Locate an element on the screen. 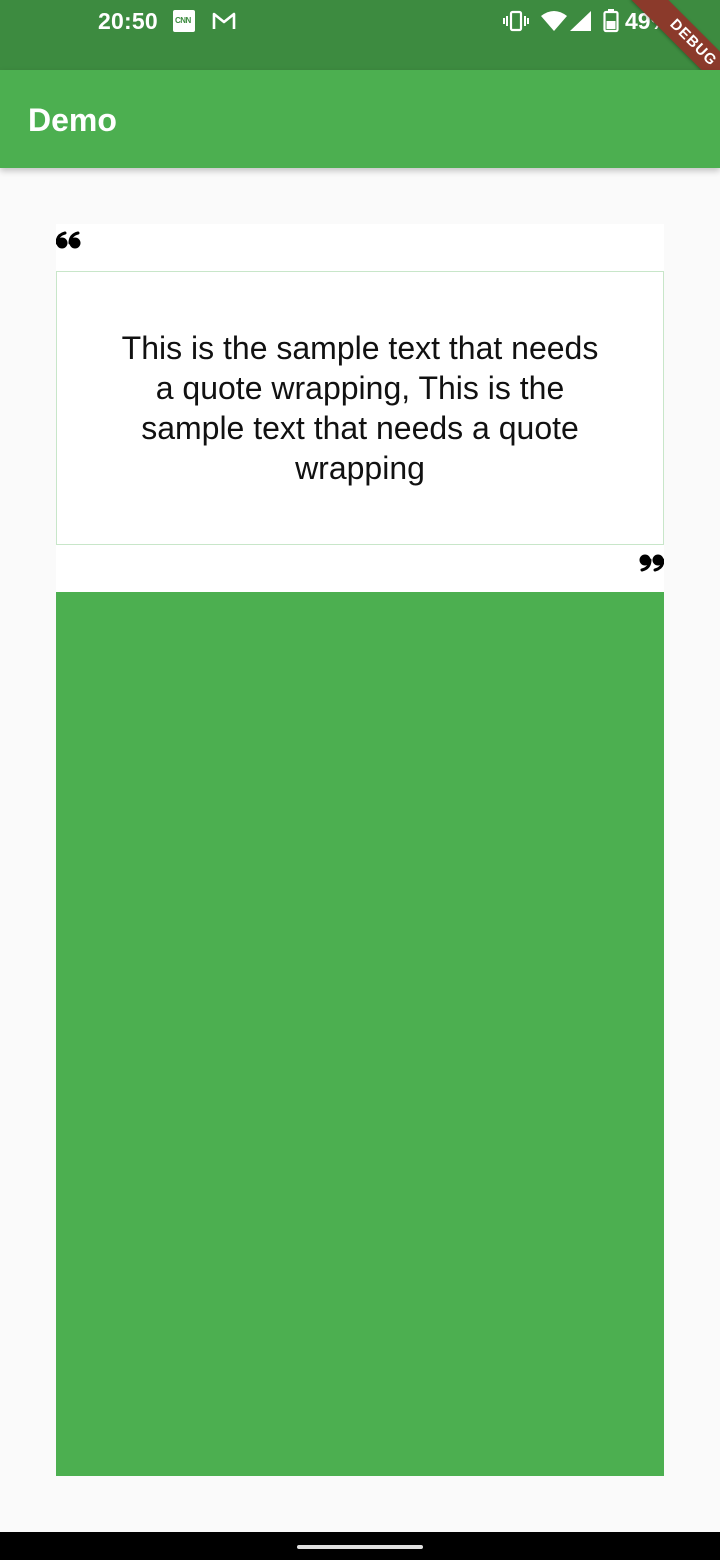 The height and width of the screenshot is (1560, 720). home-indicator is located at coordinates (360, 1547).